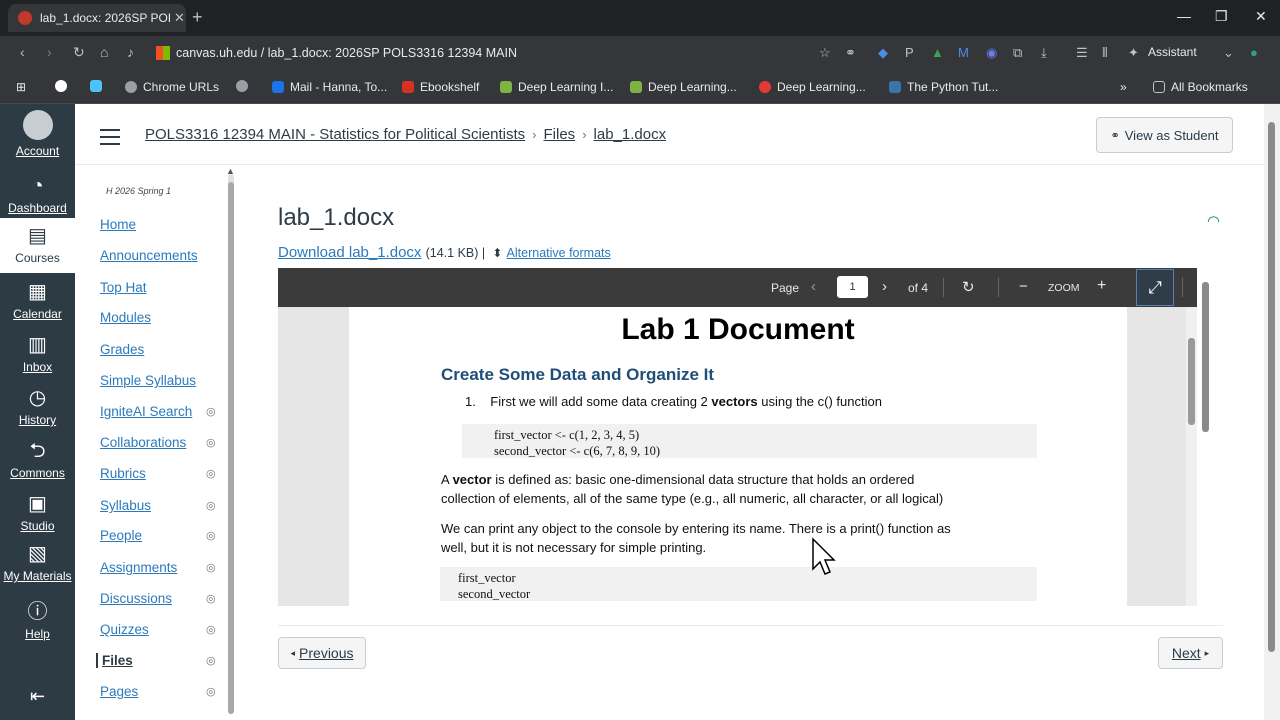 This screenshot has width=1280, height=720. What do you see at coordinates (211, 506) in the screenshot?
I see `hidden-eye-icon: ◎` at bounding box center [211, 506].